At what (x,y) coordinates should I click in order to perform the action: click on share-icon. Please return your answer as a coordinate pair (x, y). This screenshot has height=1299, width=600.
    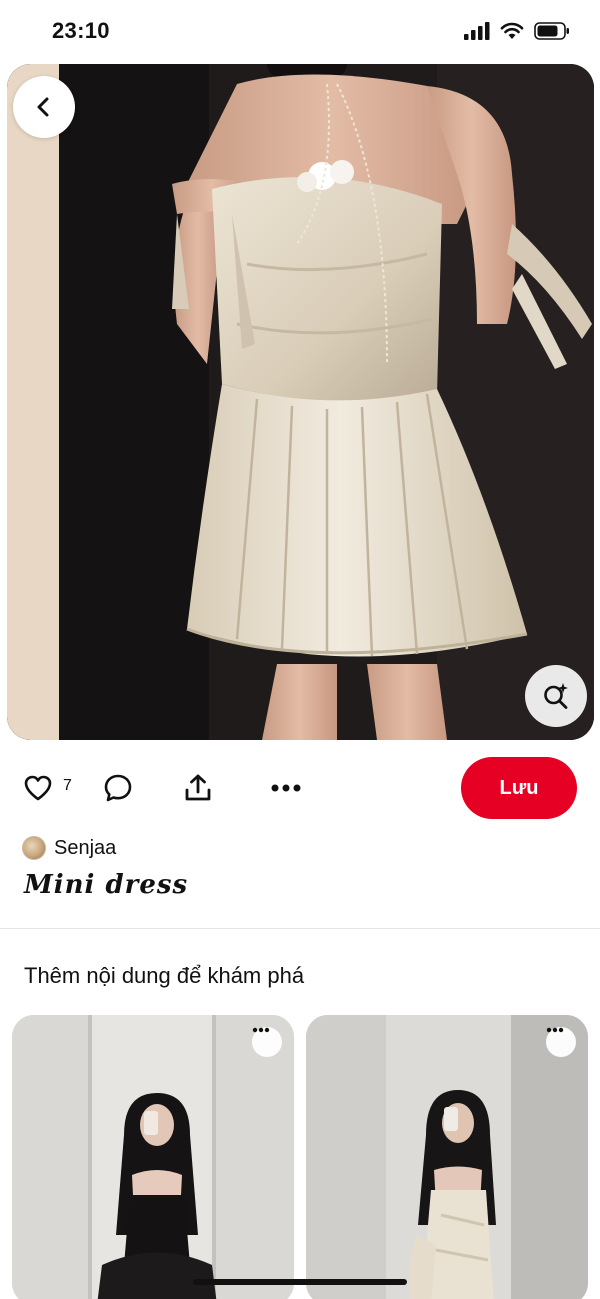
    Looking at the image, I should click on (198, 787).